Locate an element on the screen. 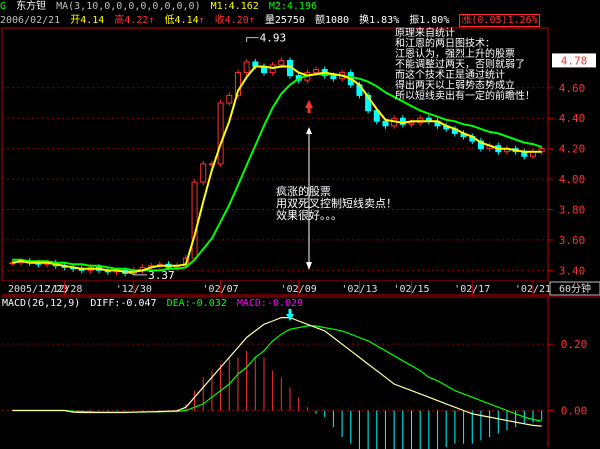  macd-title: MACD(26,12,9) is located at coordinates (41, 303).